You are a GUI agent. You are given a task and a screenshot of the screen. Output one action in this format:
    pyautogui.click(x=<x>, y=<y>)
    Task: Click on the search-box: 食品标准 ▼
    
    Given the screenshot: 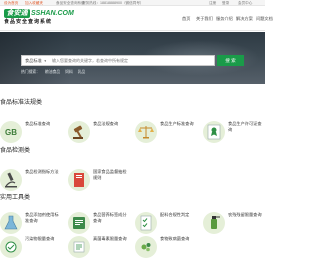 What is the action you would take?
    pyautogui.click(x=118, y=60)
    